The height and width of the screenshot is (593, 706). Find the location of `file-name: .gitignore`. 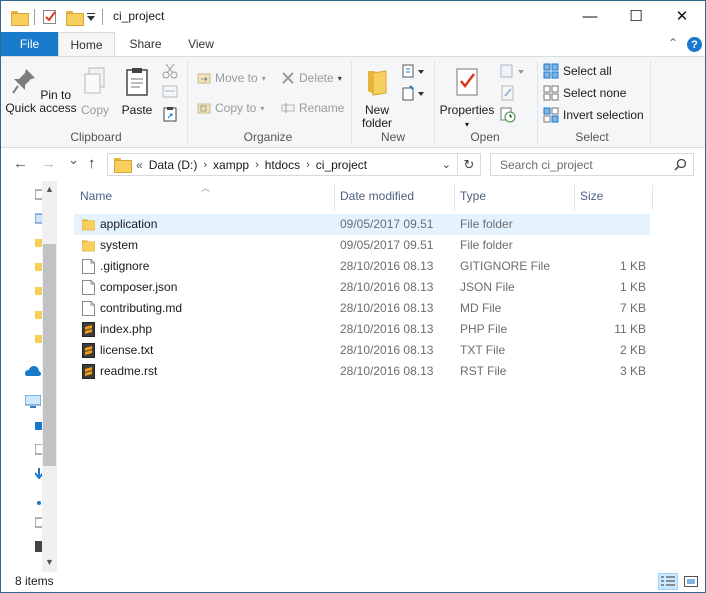

file-name: .gitignore is located at coordinates (125, 266).